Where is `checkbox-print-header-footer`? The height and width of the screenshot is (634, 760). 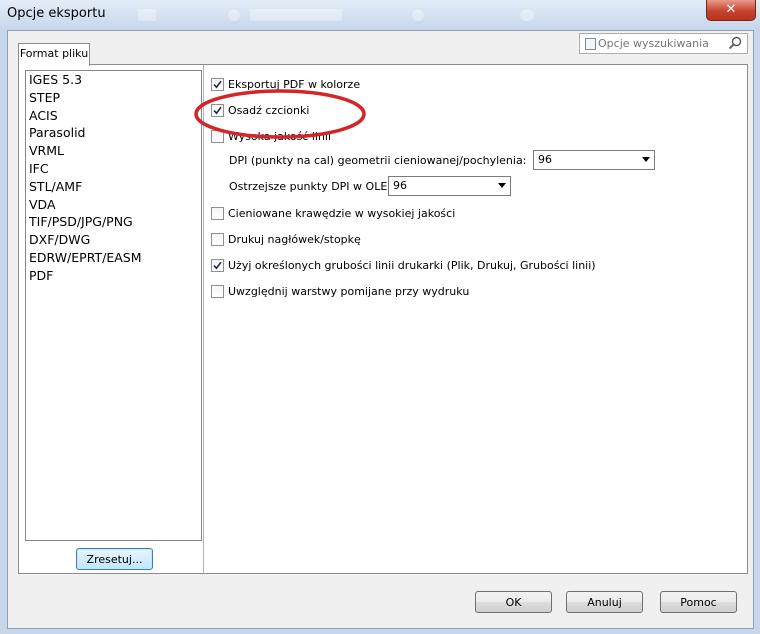 checkbox-print-header-footer is located at coordinates (217, 239).